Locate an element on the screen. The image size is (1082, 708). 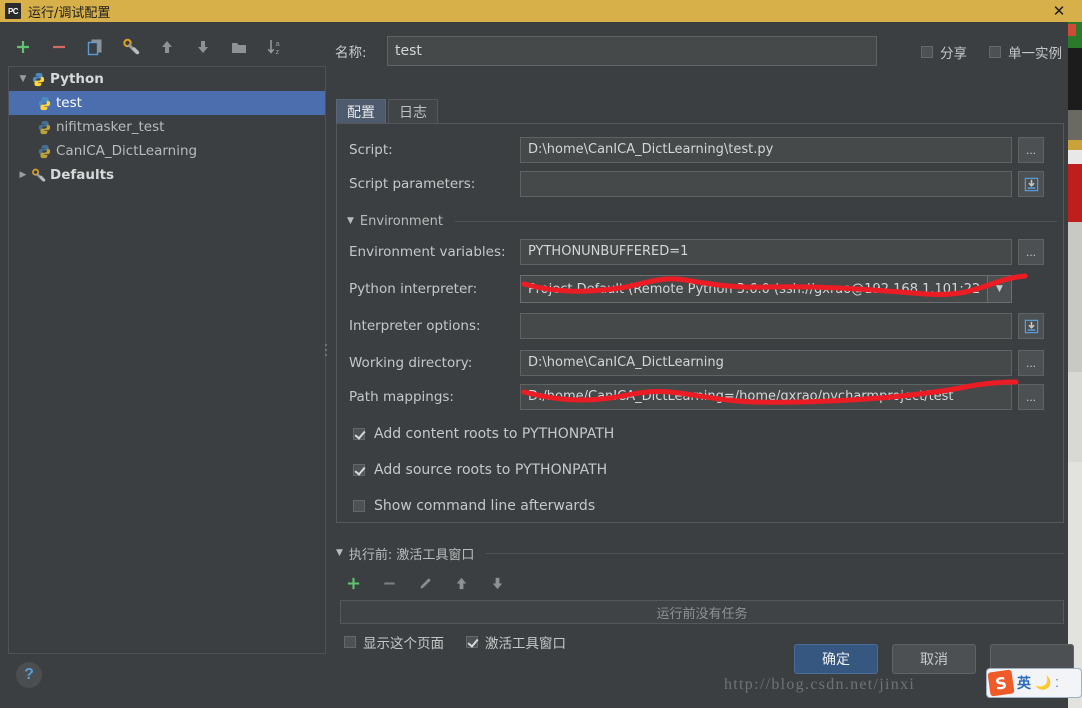
help-button: ? is located at coordinates (29, 675).